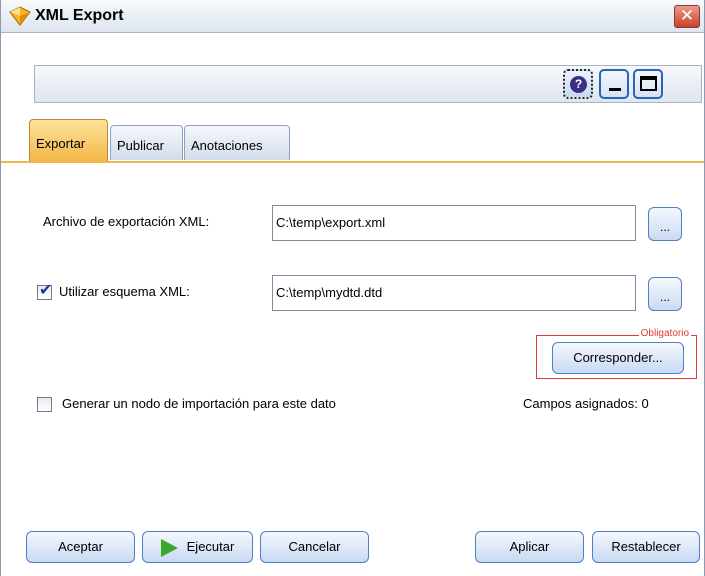 The height and width of the screenshot is (576, 705). I want to click on cancel-label: Cancelar, so click(314, 546).